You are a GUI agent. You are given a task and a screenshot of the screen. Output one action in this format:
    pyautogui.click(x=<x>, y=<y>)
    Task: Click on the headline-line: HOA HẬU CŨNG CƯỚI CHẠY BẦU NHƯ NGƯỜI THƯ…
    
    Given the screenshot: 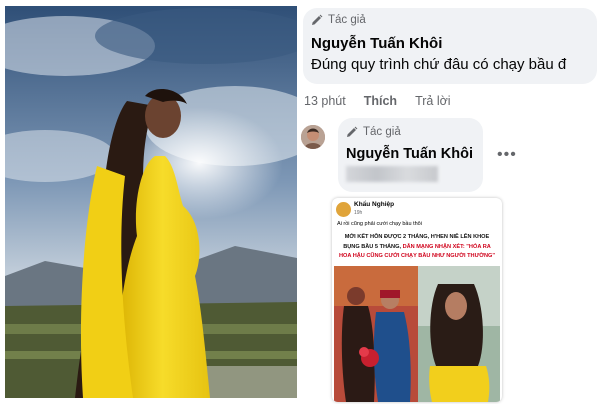 What is the action you would take?
    pyautogui.click(x=417, y=256)
    